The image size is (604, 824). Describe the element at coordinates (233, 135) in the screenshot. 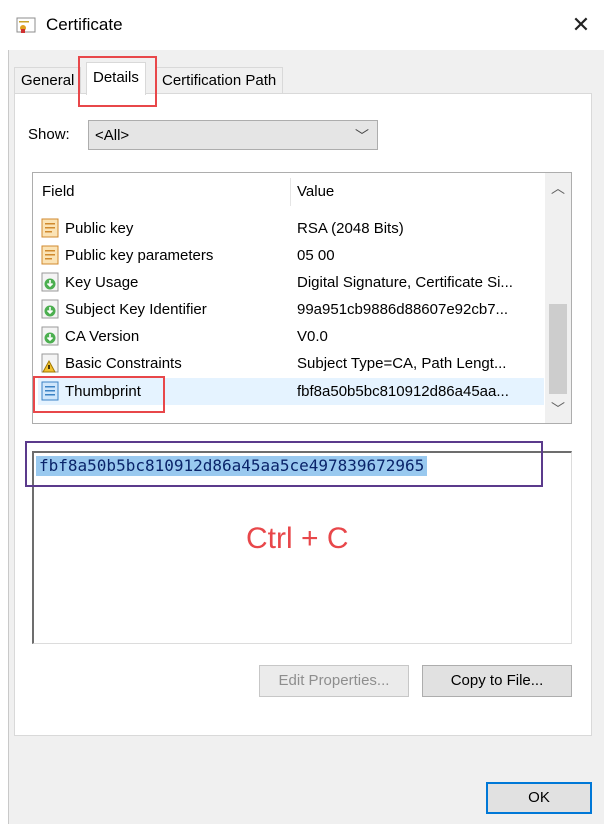

I see `show-dropdown: <All> ﹀` at that location.